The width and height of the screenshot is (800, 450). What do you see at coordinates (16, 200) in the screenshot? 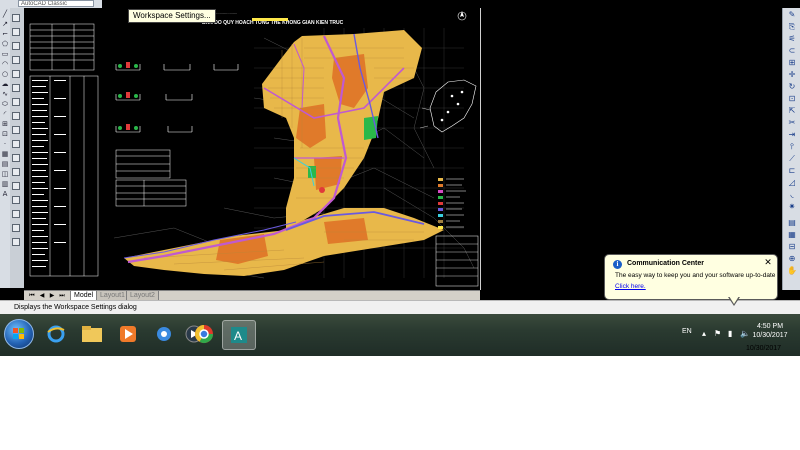
I see `chamfer-icon` at bounding box center [16, 200].